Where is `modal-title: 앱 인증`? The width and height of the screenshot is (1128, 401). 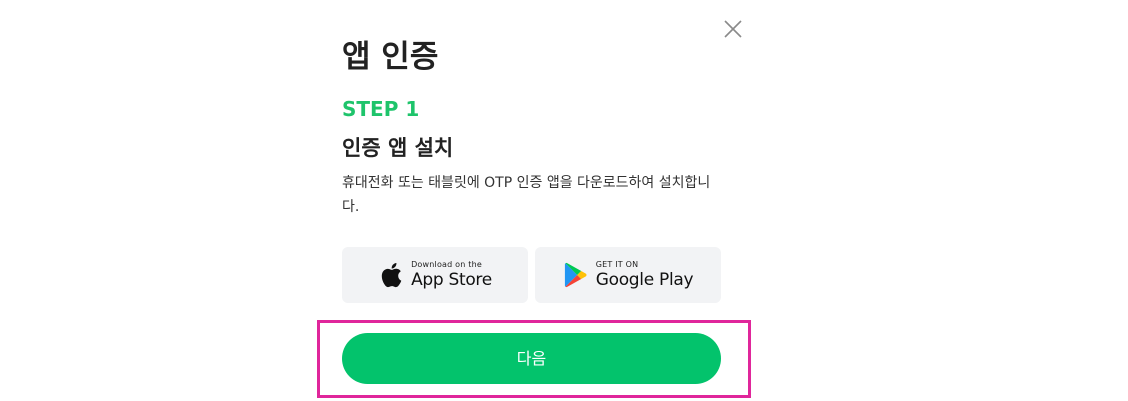
modal-title: 앱 인증 is located at coordinates (390, 57).